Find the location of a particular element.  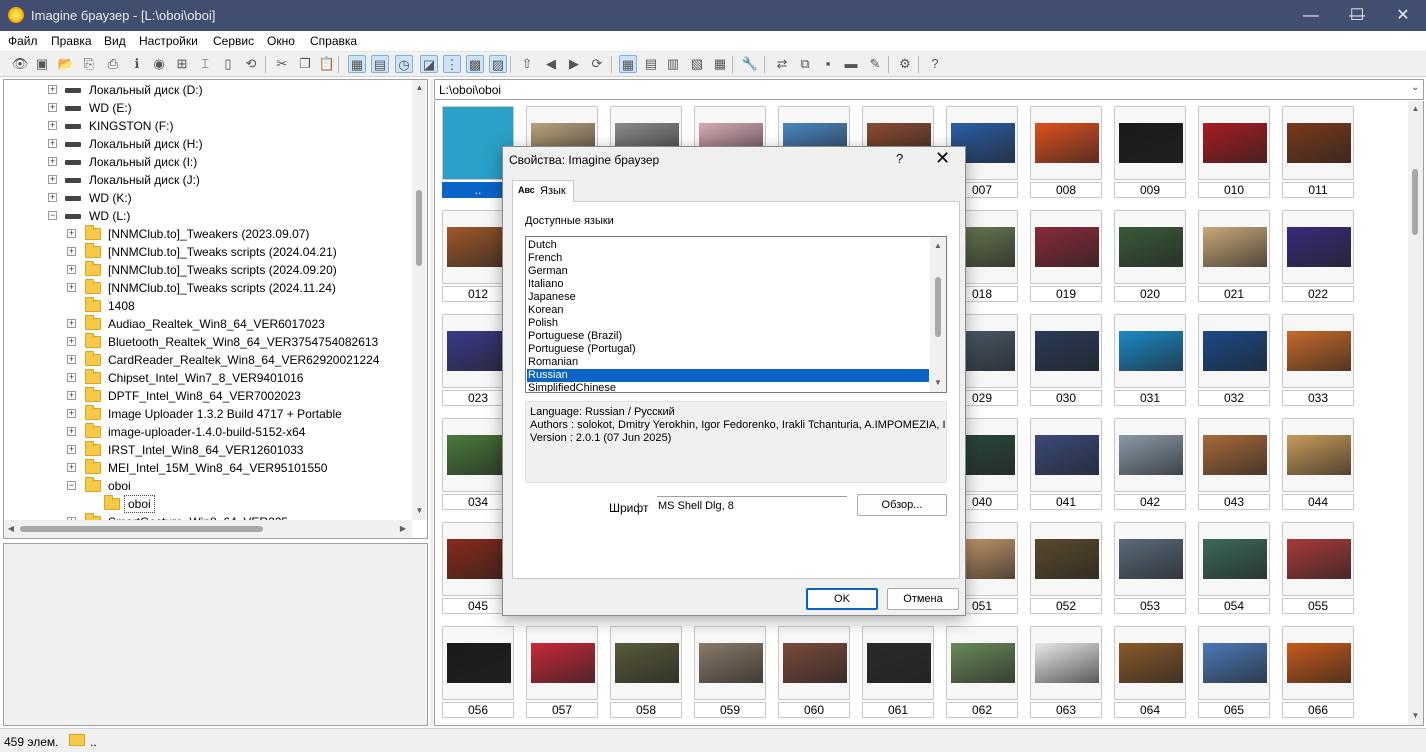

thumbnail-item: 031 is located at coordinates (1150, 360).